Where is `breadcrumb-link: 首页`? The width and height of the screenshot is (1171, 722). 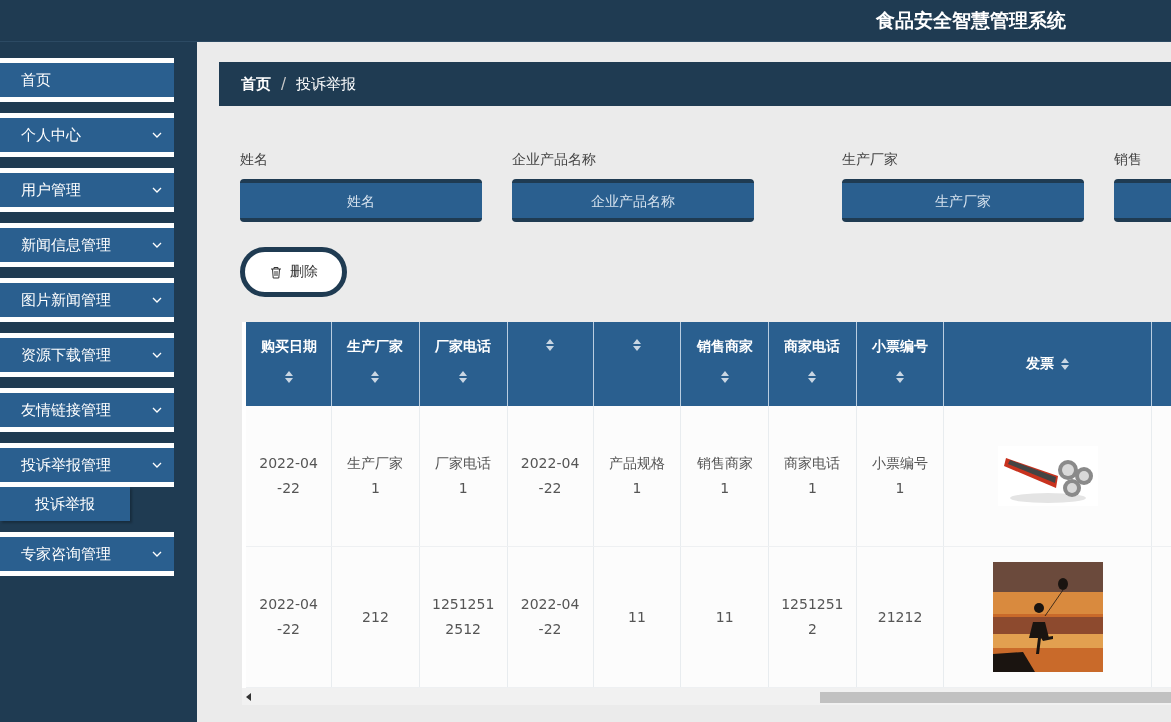 breadcrumb-link: 首页 is located at coordinates (256, 84).